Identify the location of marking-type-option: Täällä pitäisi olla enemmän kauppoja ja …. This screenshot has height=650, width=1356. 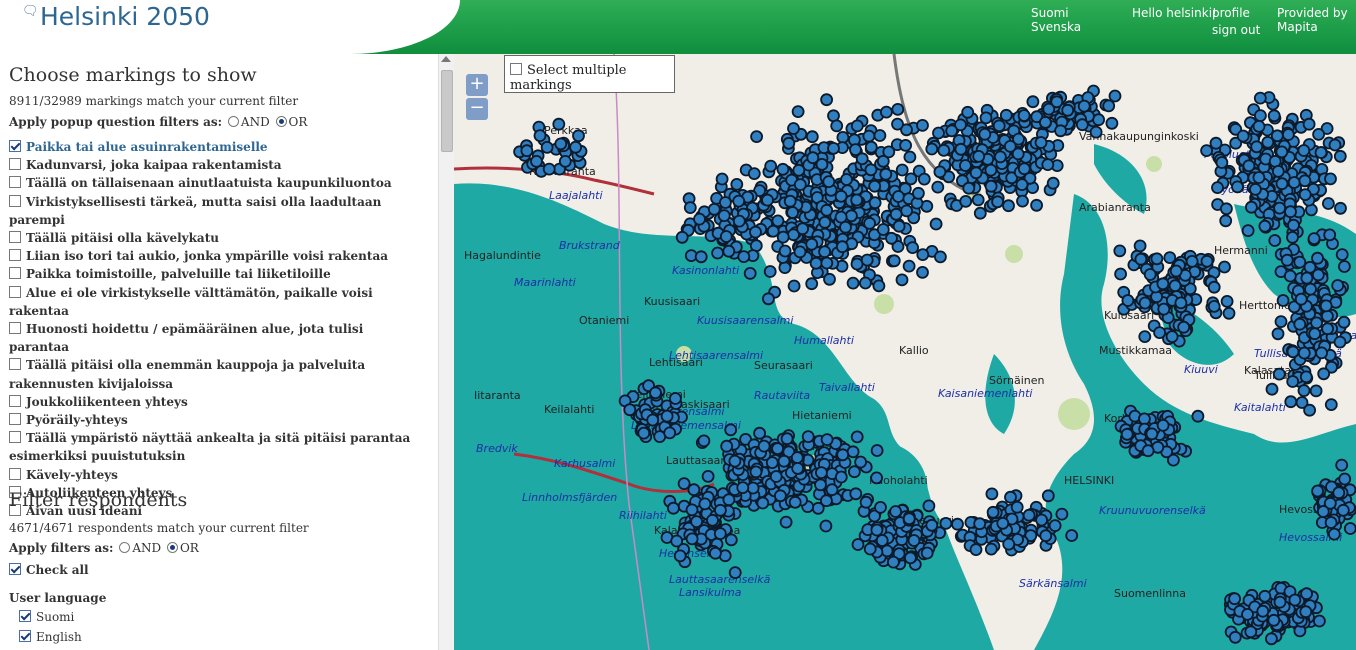
(214, 374).